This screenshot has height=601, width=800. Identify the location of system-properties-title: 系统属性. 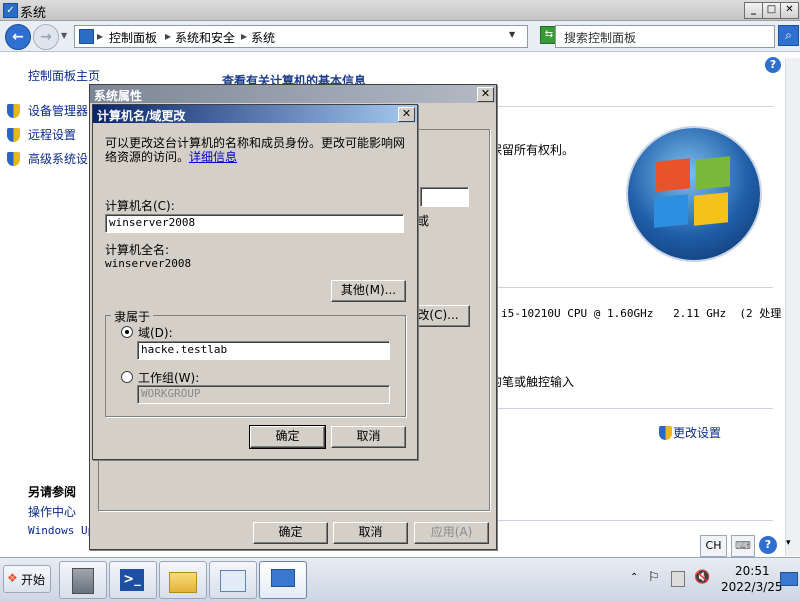
(118, 96).